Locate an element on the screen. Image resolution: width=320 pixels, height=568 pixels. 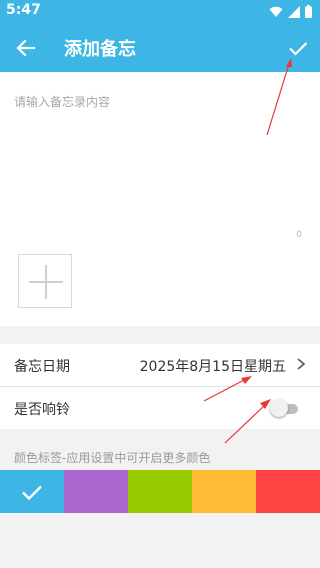
color-swatch-red is located at coordinates (288, 491).